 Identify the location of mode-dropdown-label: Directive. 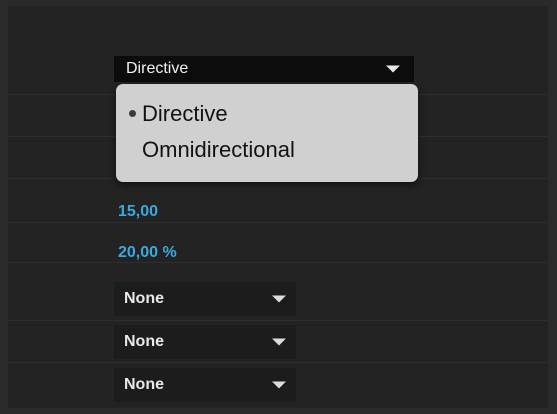
(157, 68).